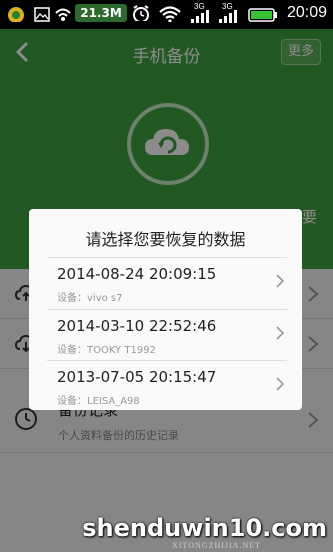 This screenshot has height=552, width=333. I want to click on backup-date: 2013-07-05 20:15:47, so click(137, 377).